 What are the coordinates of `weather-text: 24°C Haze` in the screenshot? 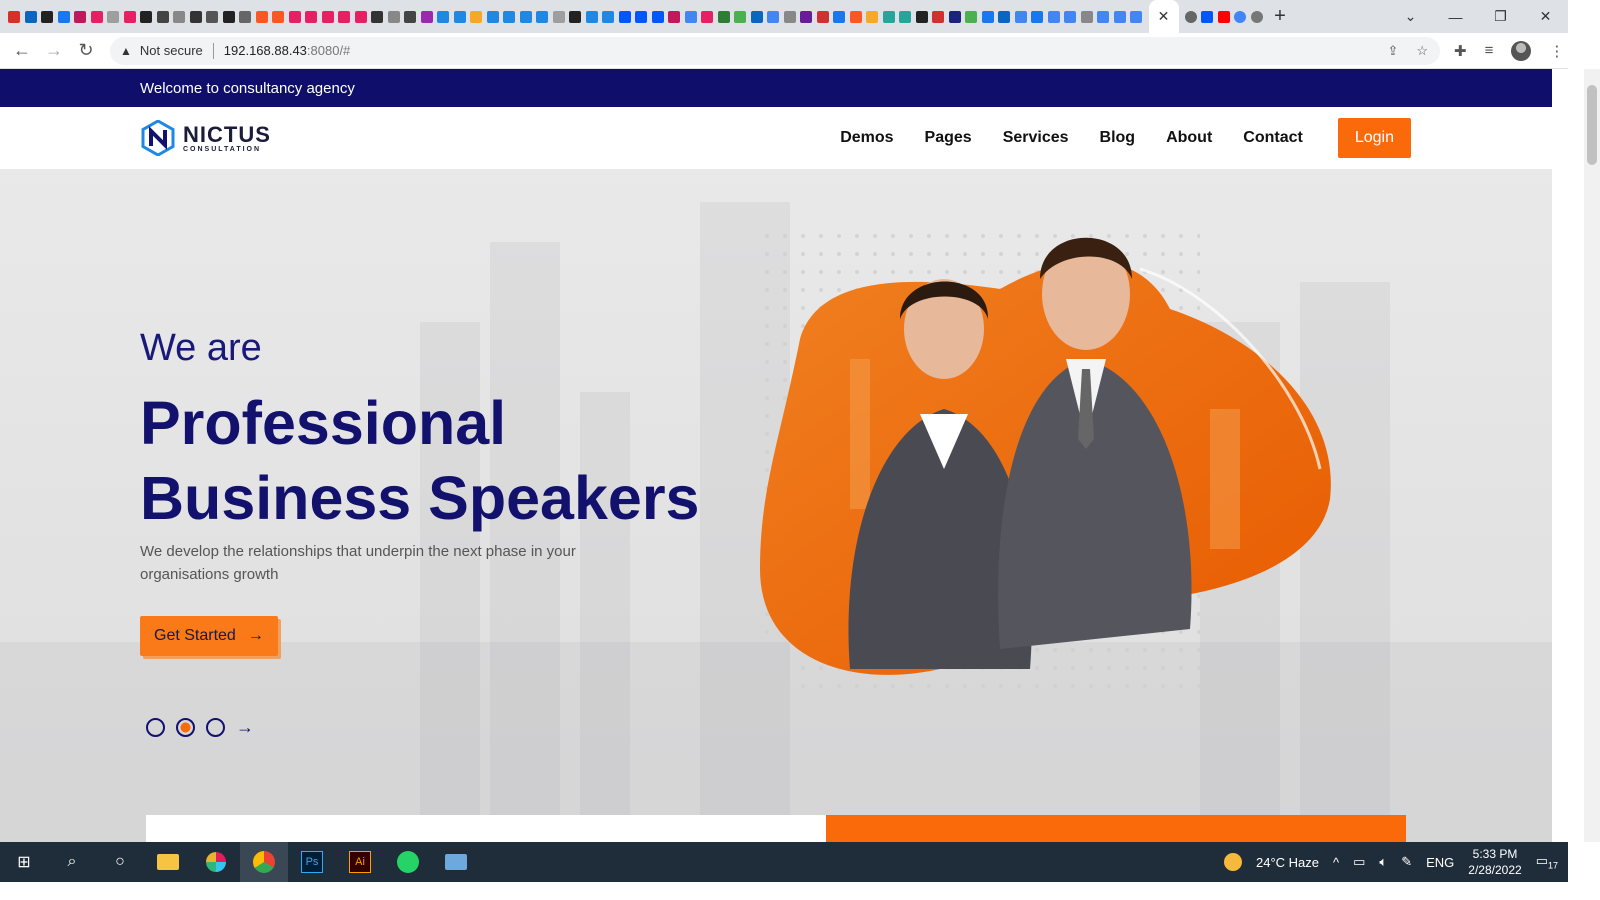 It's located at (1287, 862).